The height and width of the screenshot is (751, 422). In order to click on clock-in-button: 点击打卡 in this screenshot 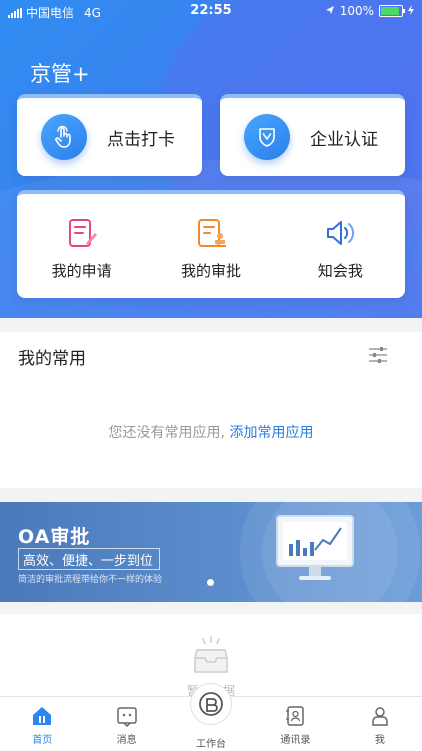, I will do `click(109, 135)`.